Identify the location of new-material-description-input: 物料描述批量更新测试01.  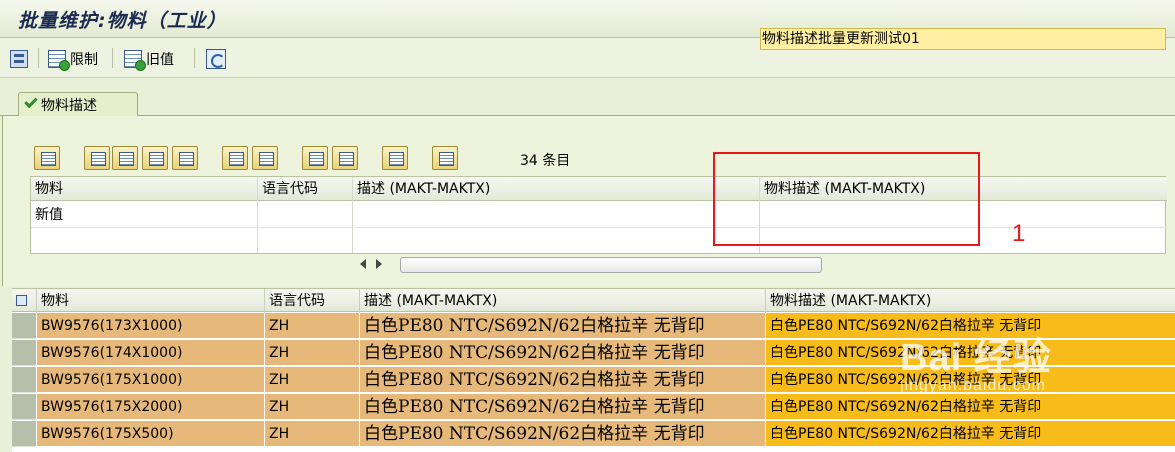
(963, 39).